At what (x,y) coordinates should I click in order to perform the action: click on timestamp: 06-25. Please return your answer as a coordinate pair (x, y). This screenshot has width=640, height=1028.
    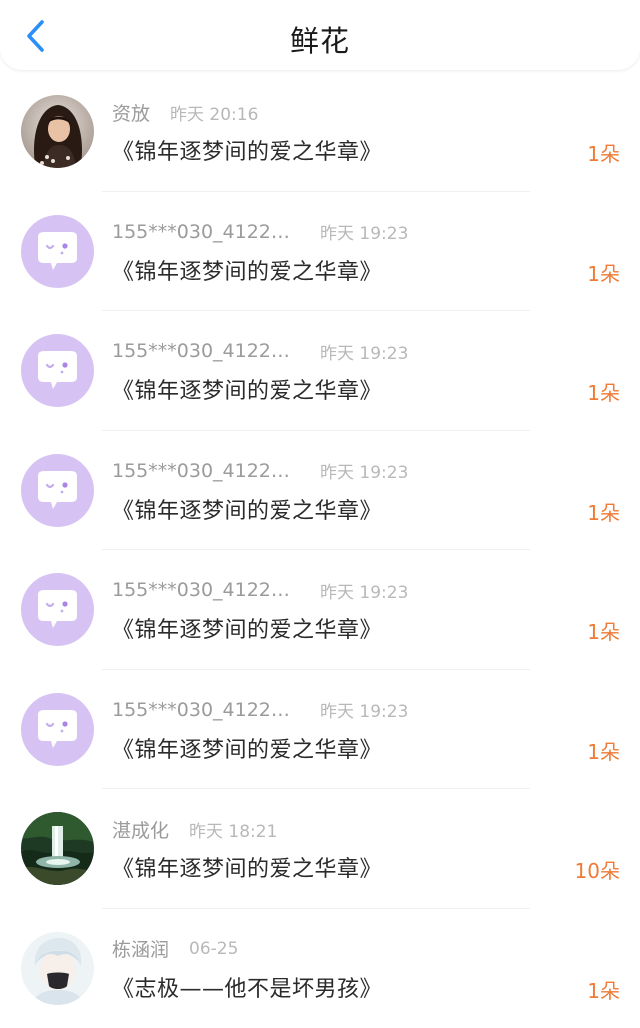
    Looking at the image, I should click on (213, 949).